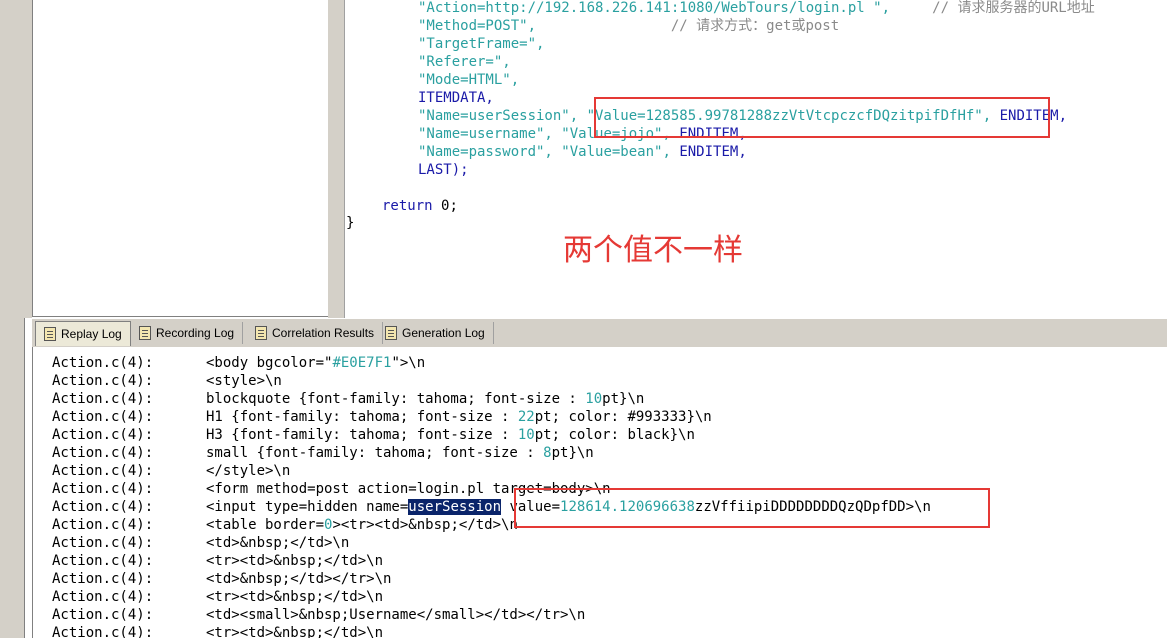 The height and width of the screenshot is (638, 1167). Describe the element at coordinates (362, 363) in the screenshot. I see `code-token: #E0E7F1` at that location.